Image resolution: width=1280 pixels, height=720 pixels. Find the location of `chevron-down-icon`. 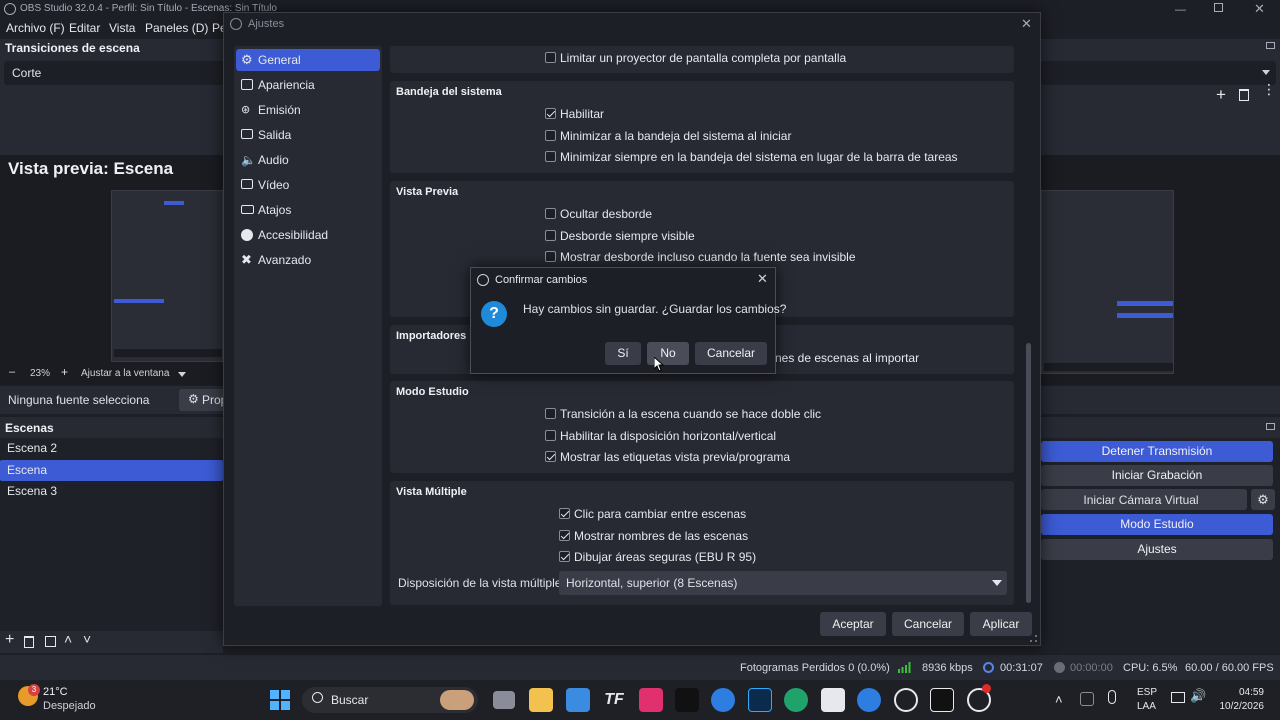

chevron-down-icon is located at coordinates (1266, 72).